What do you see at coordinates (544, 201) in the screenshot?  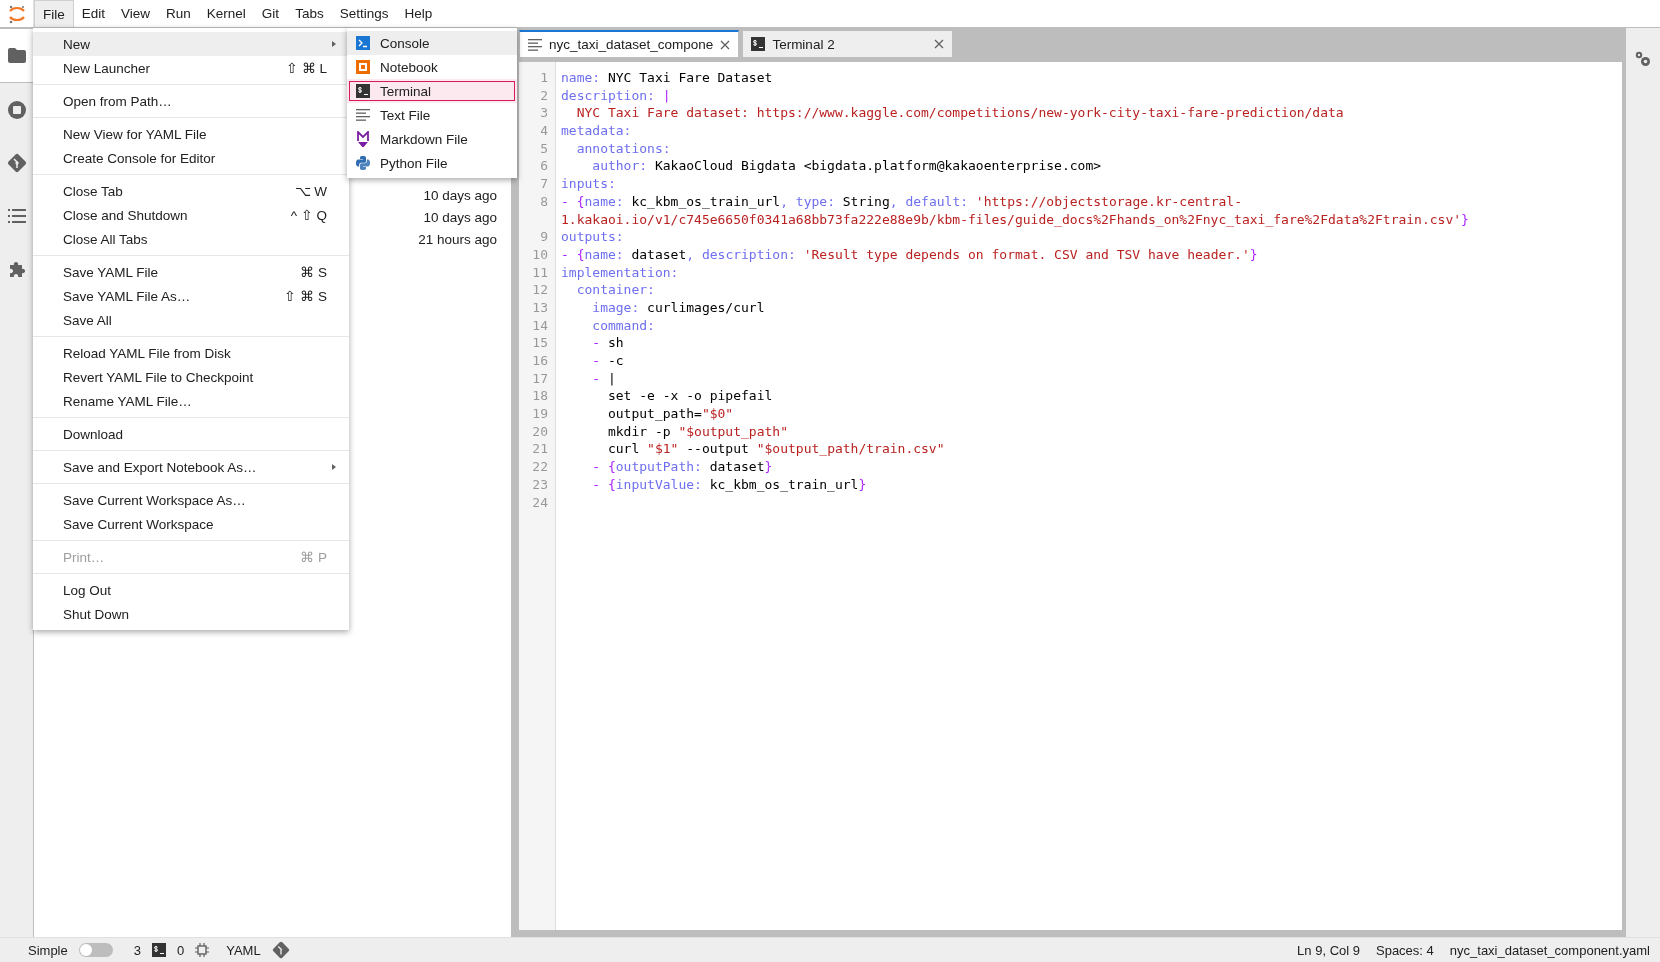 I see `line-number: 8` at bounding box center [544, 201].